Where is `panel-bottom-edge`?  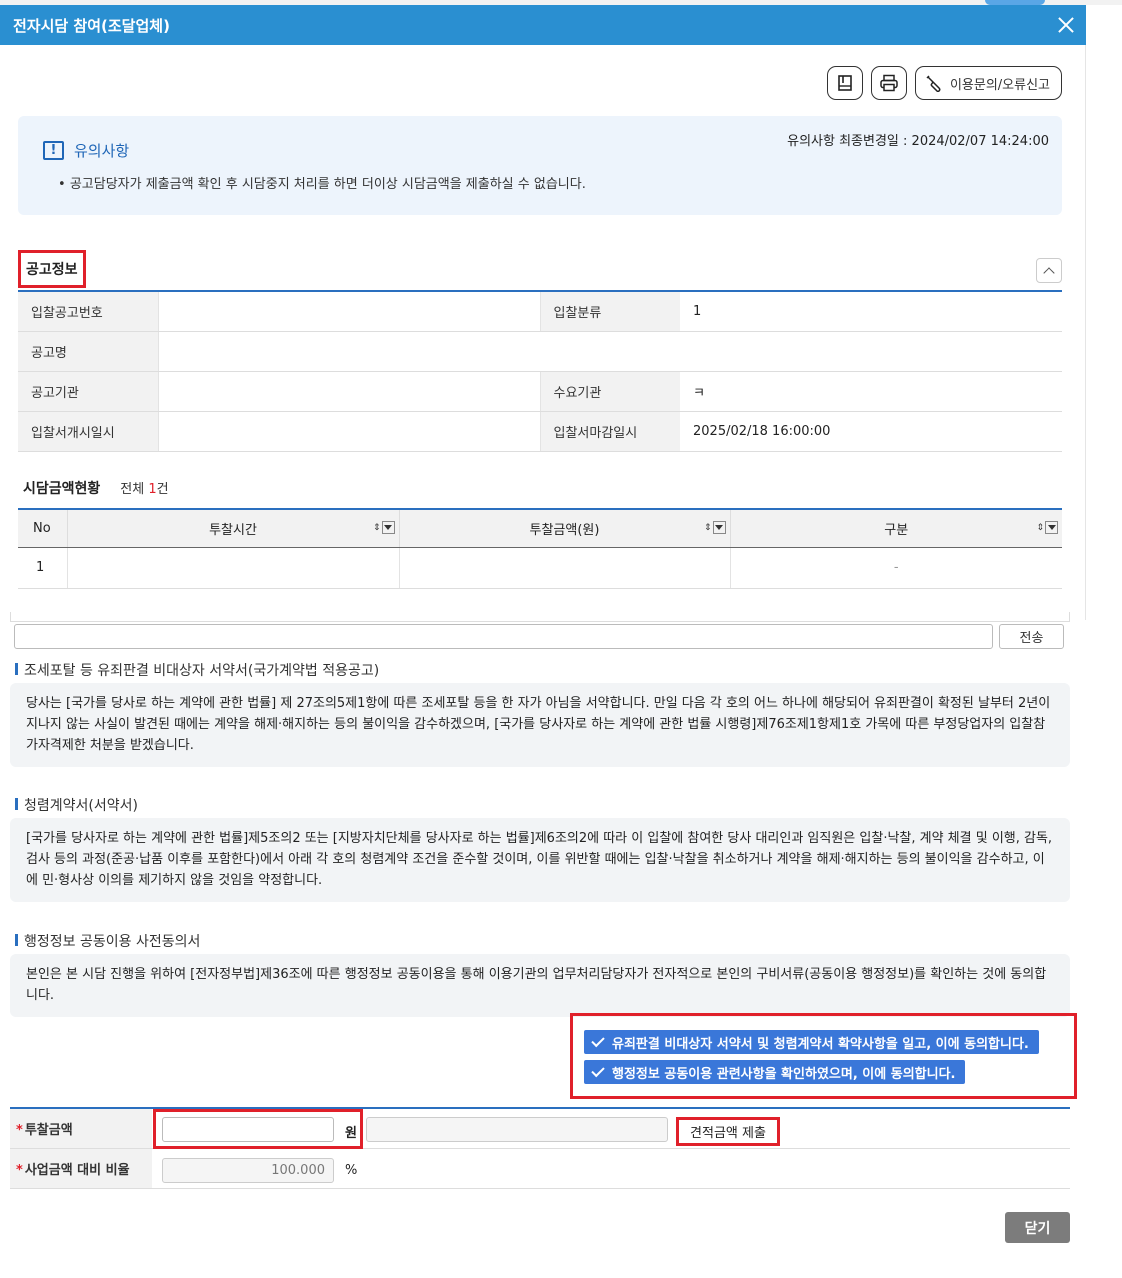 panel-bottom-edge is located at coordinates (540, 617).